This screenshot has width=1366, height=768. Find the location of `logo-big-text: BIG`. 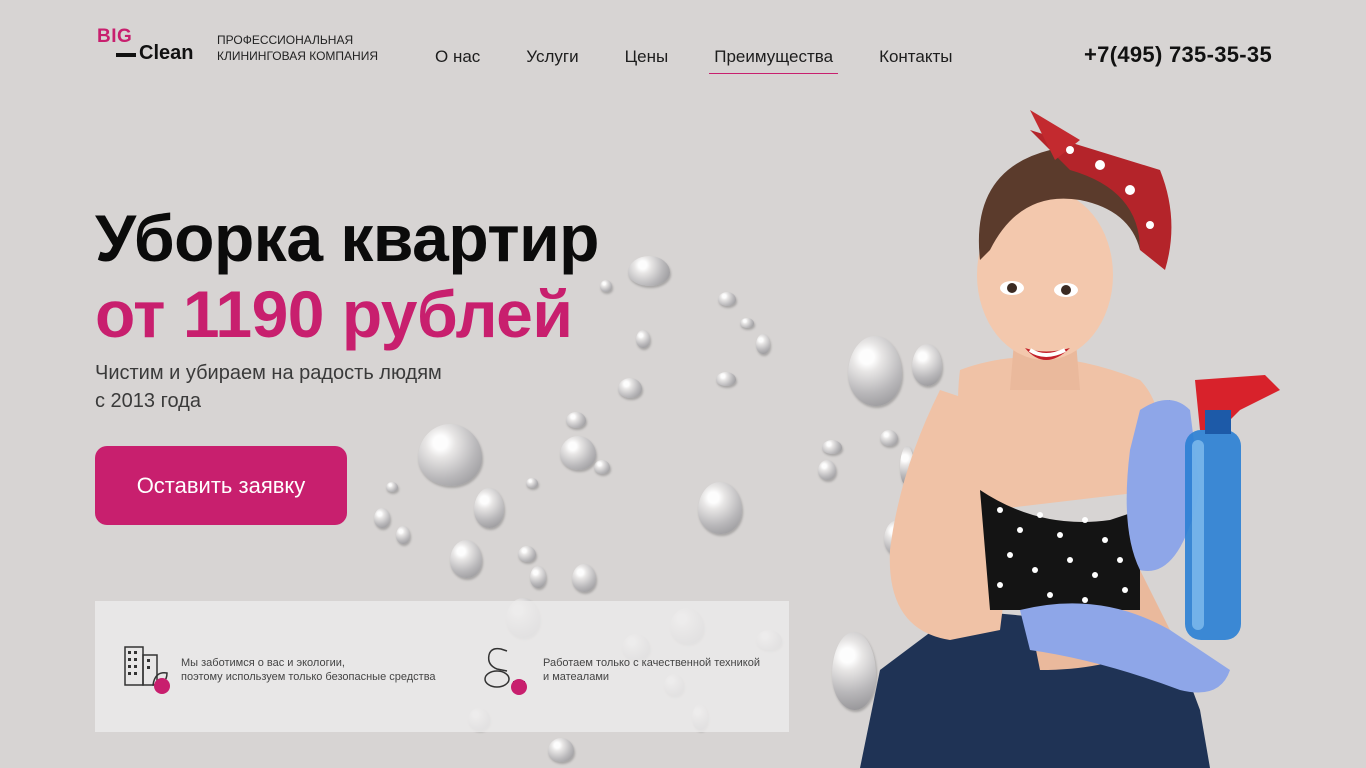

logo-big-text: BIG is located at coordinates (115, 36).